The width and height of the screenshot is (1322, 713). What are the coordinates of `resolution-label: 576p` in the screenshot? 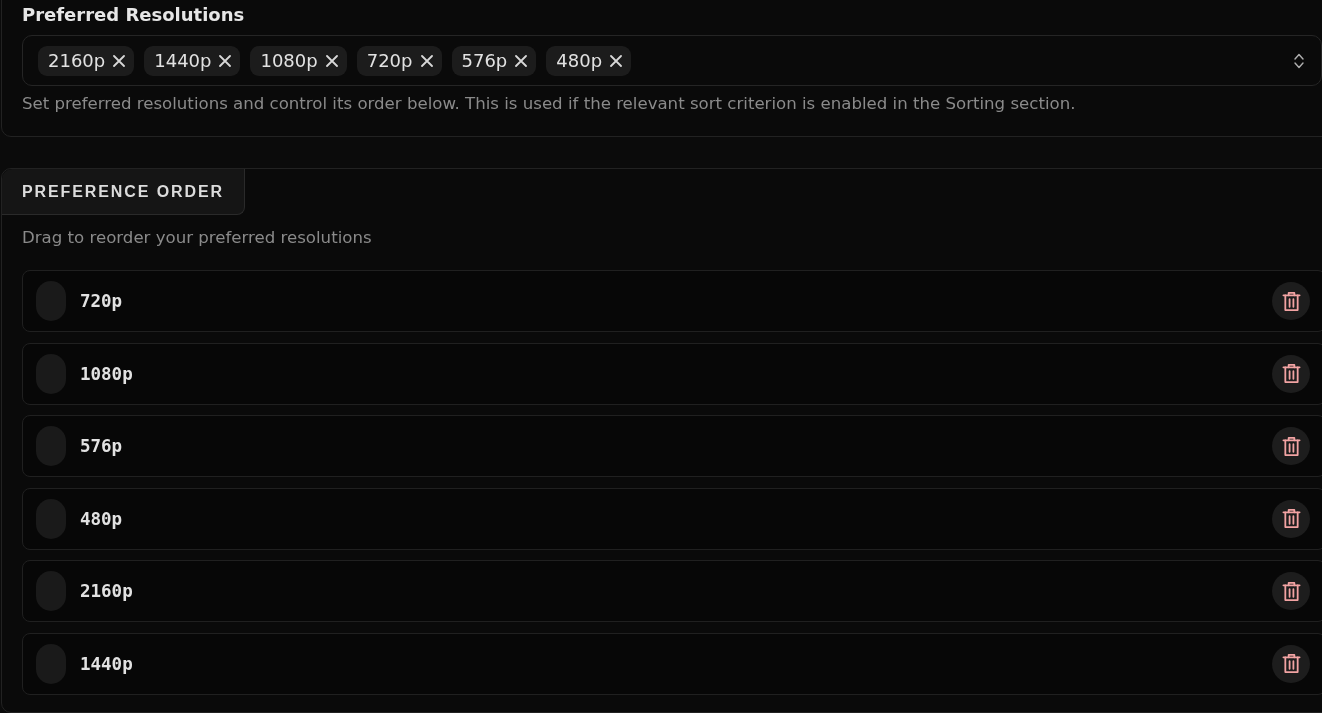 It's located at (102, 446).